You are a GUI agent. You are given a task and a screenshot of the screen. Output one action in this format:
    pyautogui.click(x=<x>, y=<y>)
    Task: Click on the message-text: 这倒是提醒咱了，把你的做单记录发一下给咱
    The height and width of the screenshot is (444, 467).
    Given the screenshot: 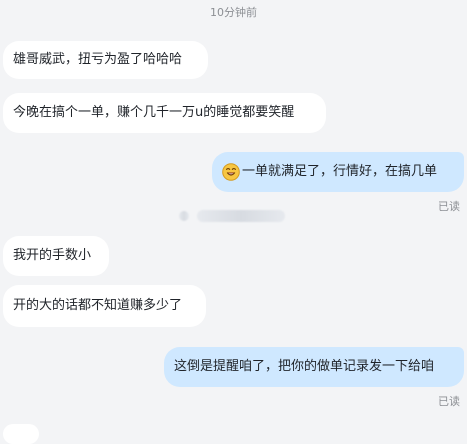 What is the action you would take?
    pyautogui.click(x=304, y=366)
    